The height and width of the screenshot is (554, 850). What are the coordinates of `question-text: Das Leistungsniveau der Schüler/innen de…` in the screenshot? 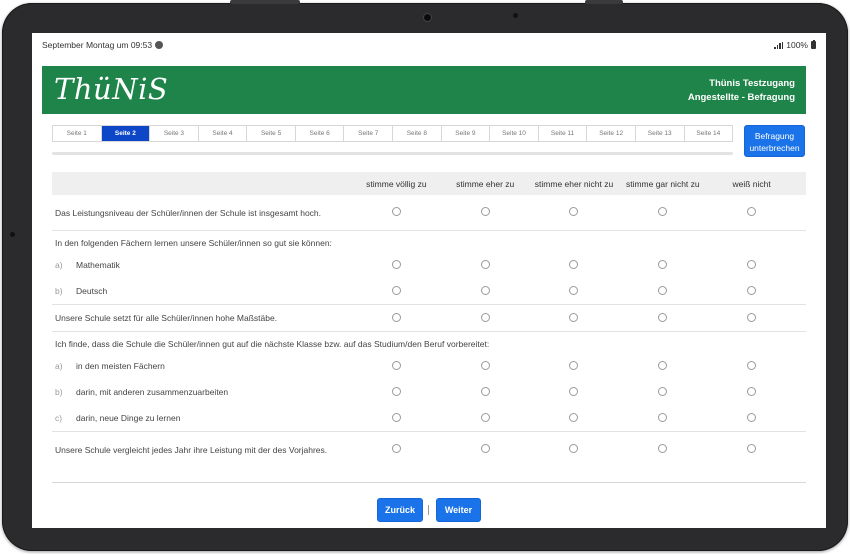 It's located at (188, 212).